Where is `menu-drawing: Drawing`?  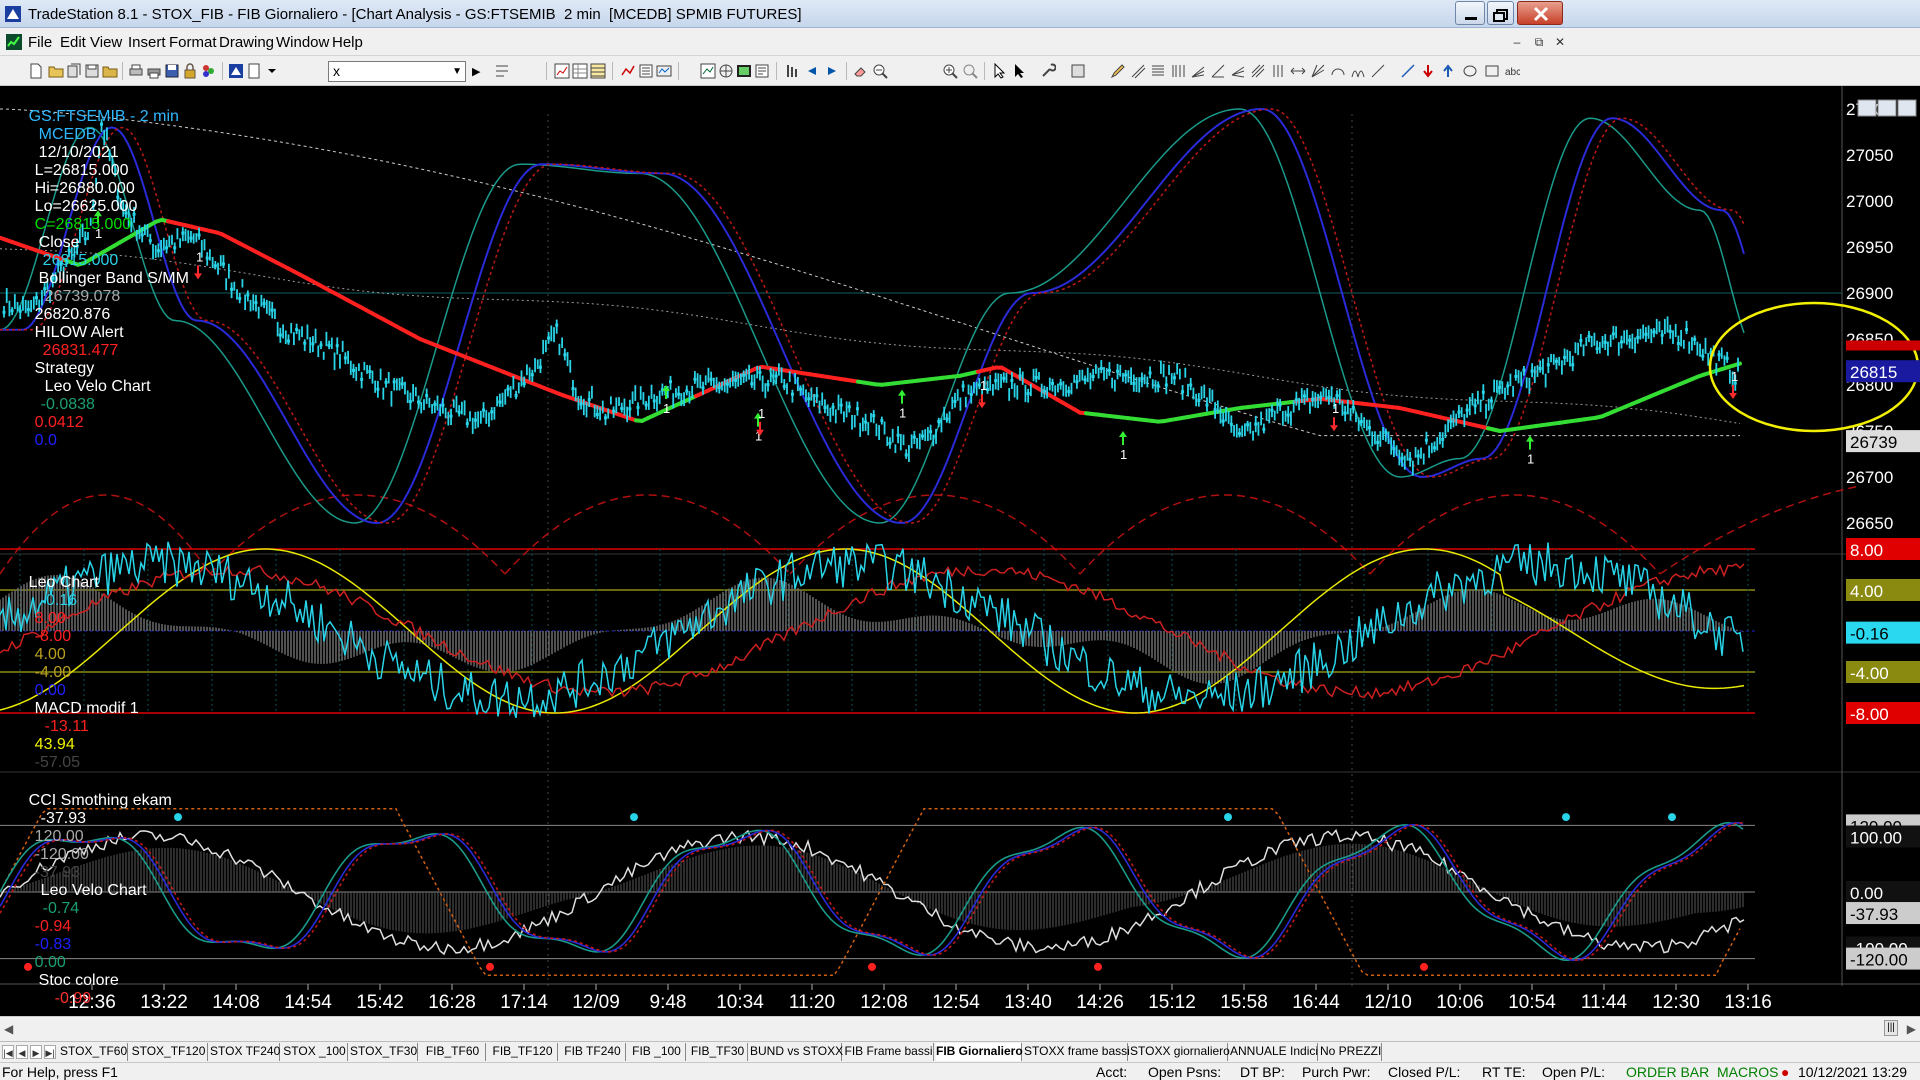 menu-drawing: Drawing is located at coordinates (246, 42).